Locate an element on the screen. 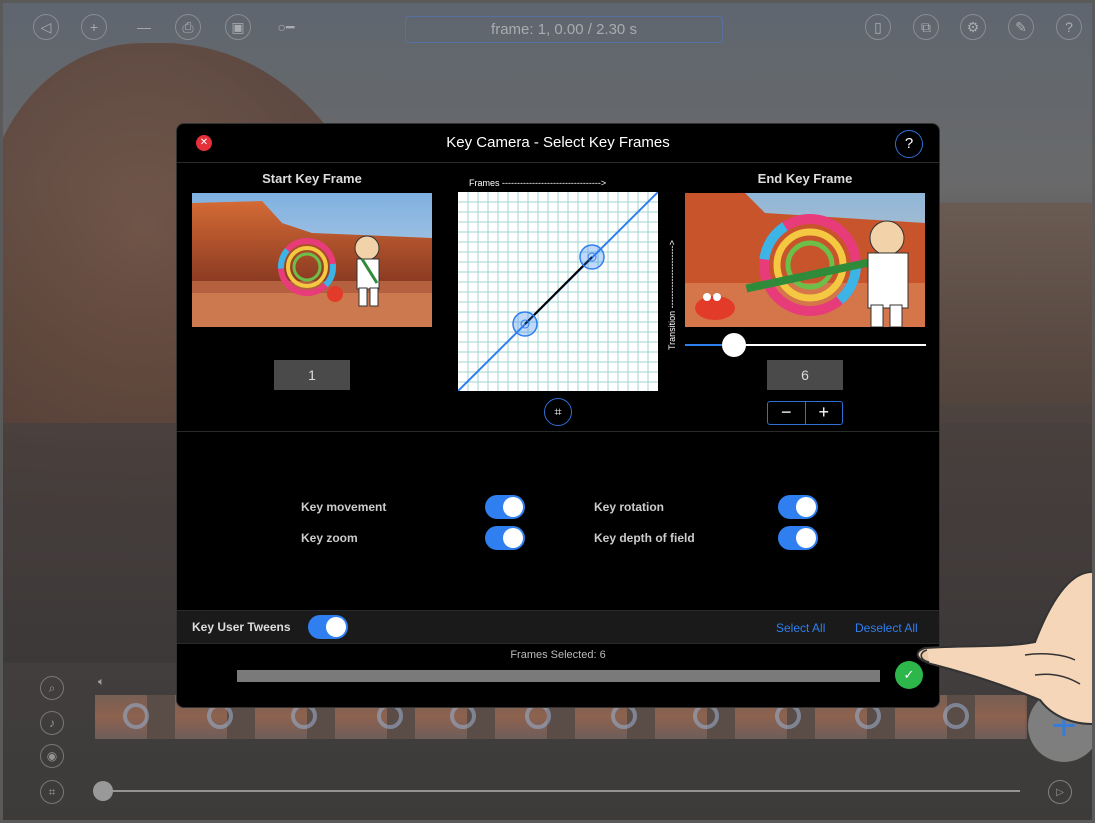 This screenshot has width=1095, height=823. graph-y-label: Transition ---------------------> is located at coordinates (672, 295).